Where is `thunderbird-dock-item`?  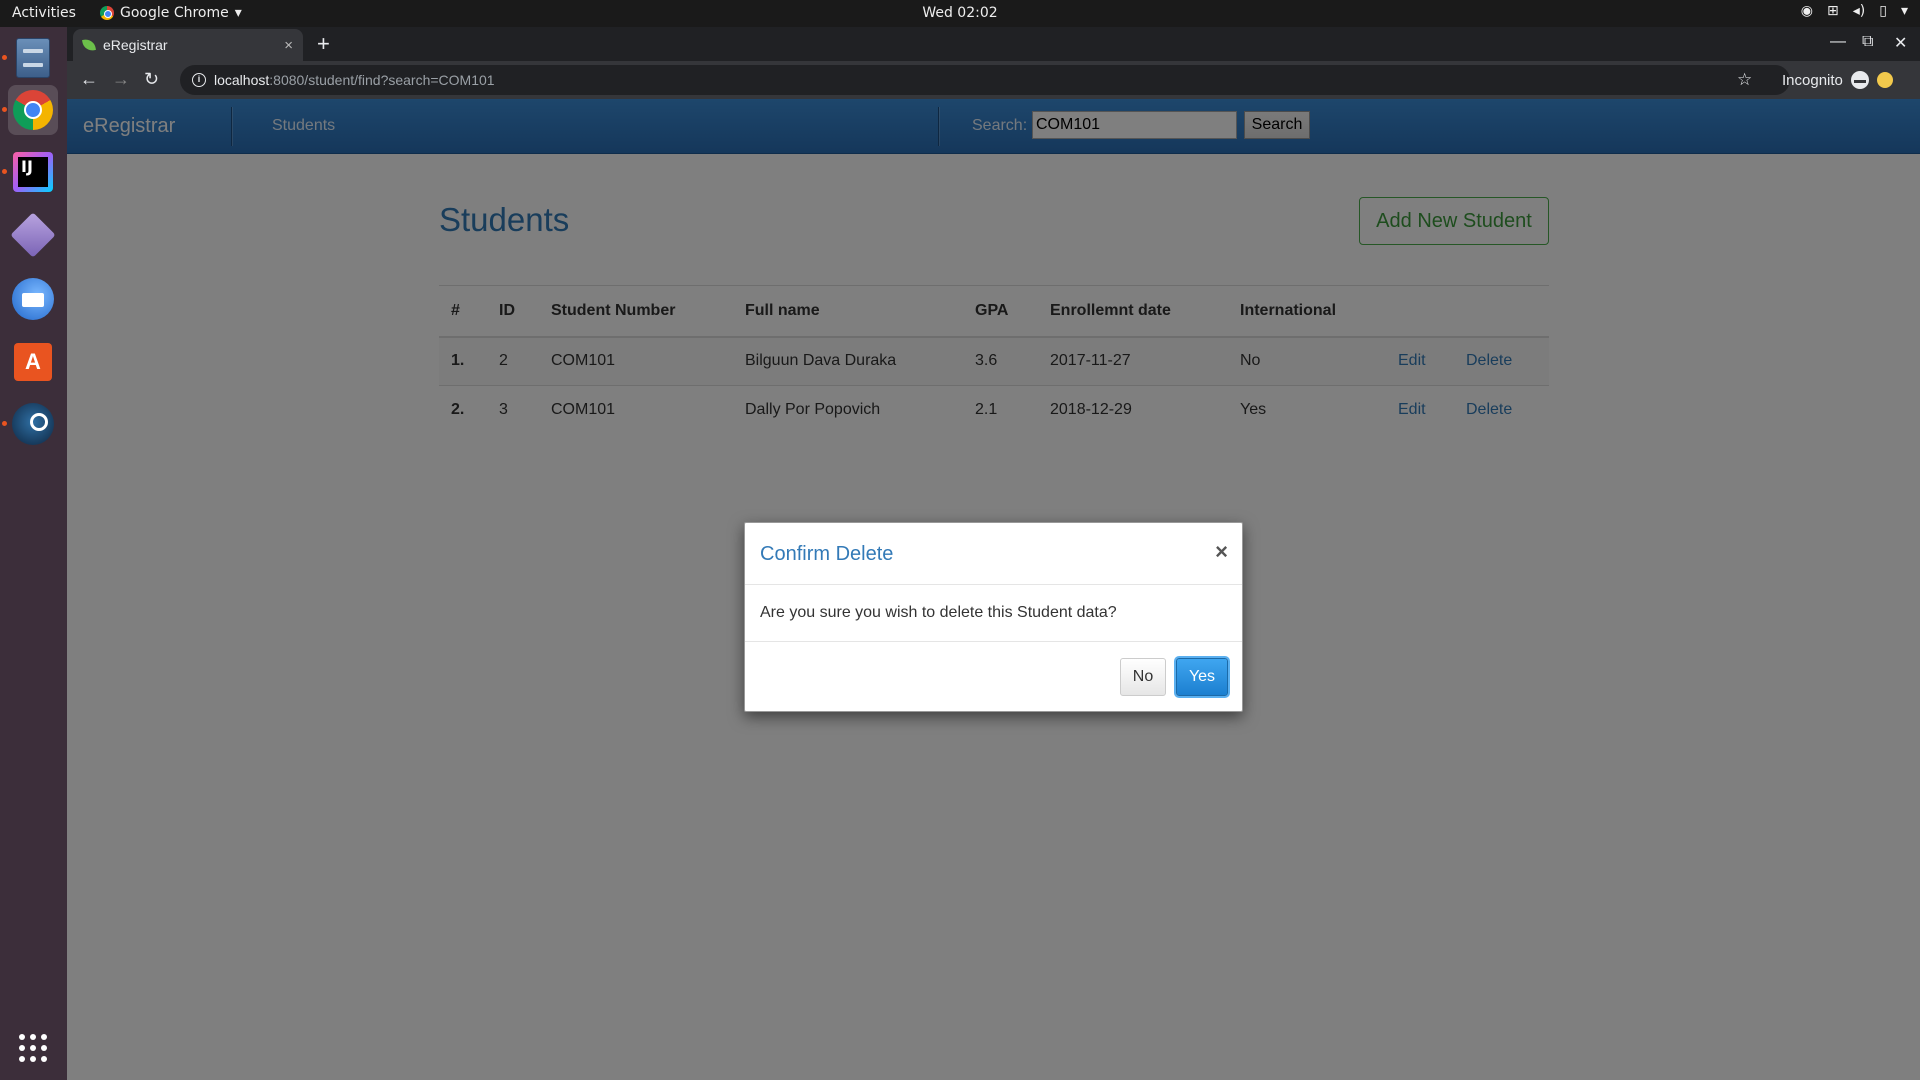
thunderbird-dock-item is located at coordinates (33, 299).